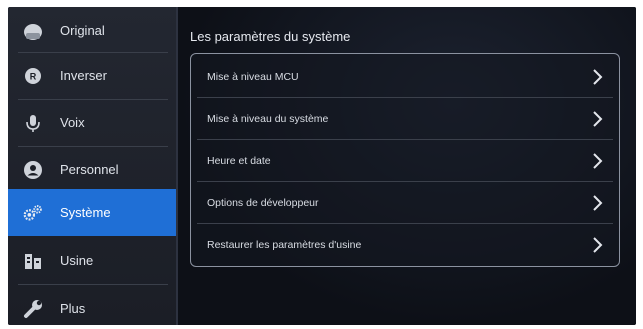 The height and width of the screenshot is (329, 643). Describe the element at coordinates (77, 260) in the screenshot. I see `sidebar-item-label: Usine` at that location.